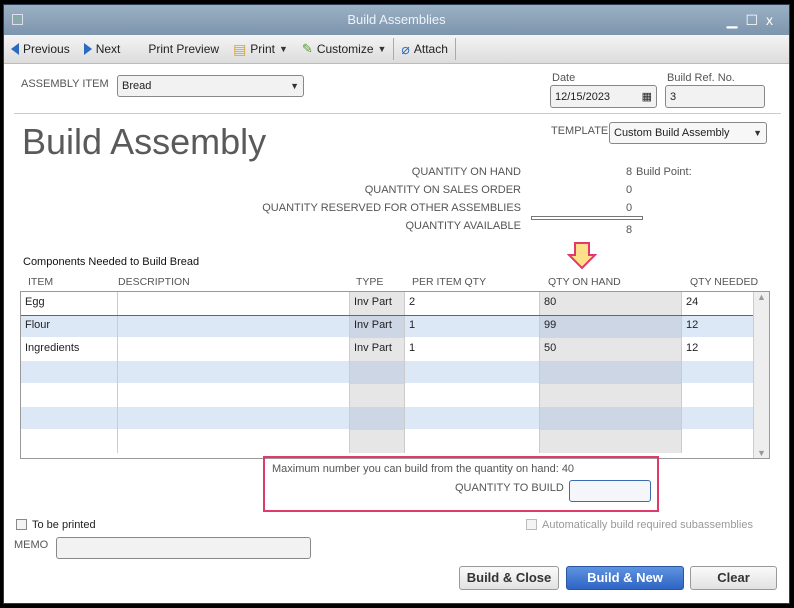 The image size is (794, 608). What do you see at coordinates (396, 20) in the screenshot?
I see `title-bar: Build Assemblies ▁☐x` at bounding box center [396, 20].